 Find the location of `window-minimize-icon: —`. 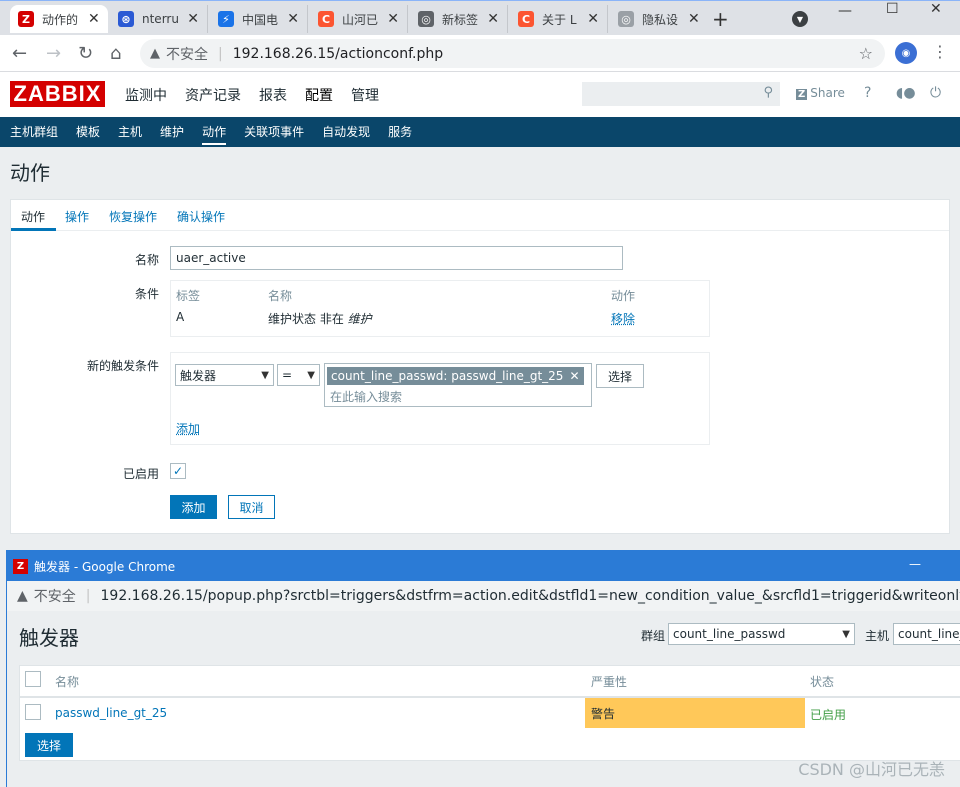

window-minimize-icon: — is located at coordinates (845, 11).